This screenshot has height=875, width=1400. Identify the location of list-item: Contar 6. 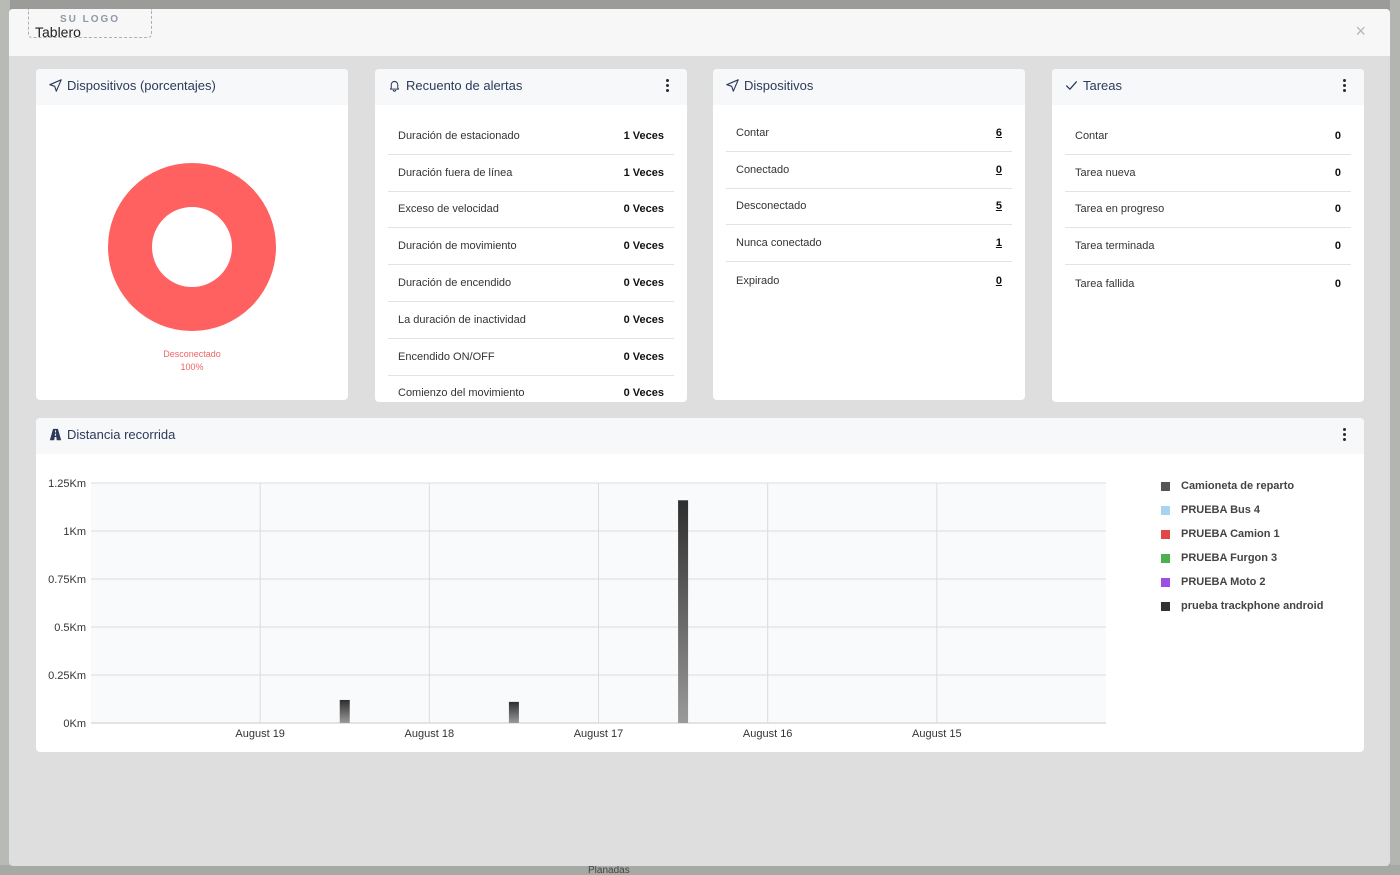
(869, 133).